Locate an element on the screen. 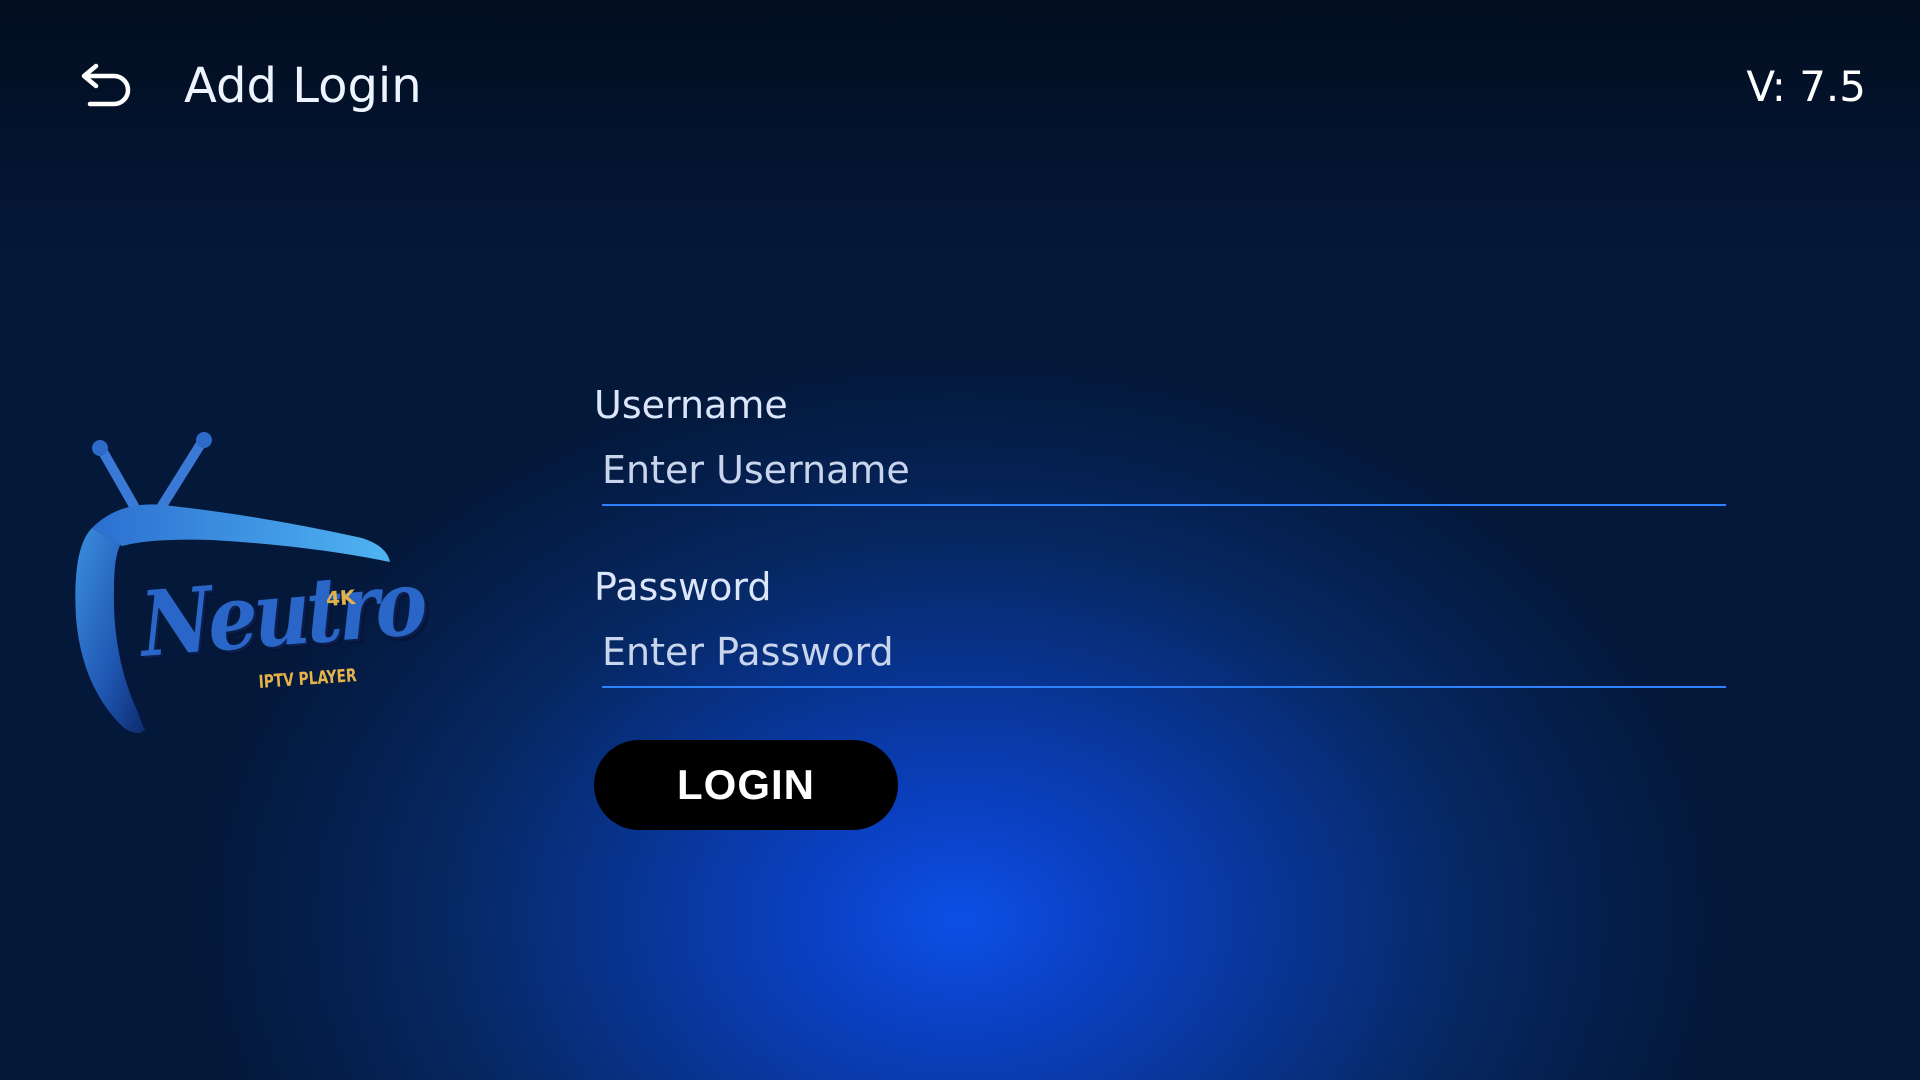  password-label: Password is located at coordinates (683, 587).